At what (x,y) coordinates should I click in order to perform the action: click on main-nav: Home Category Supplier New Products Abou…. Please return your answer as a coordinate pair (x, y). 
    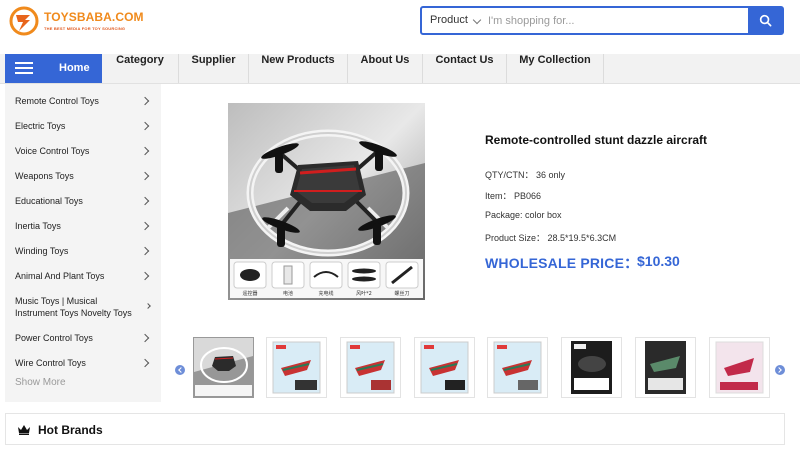
    Looking at the image, I should click on (400, 69).